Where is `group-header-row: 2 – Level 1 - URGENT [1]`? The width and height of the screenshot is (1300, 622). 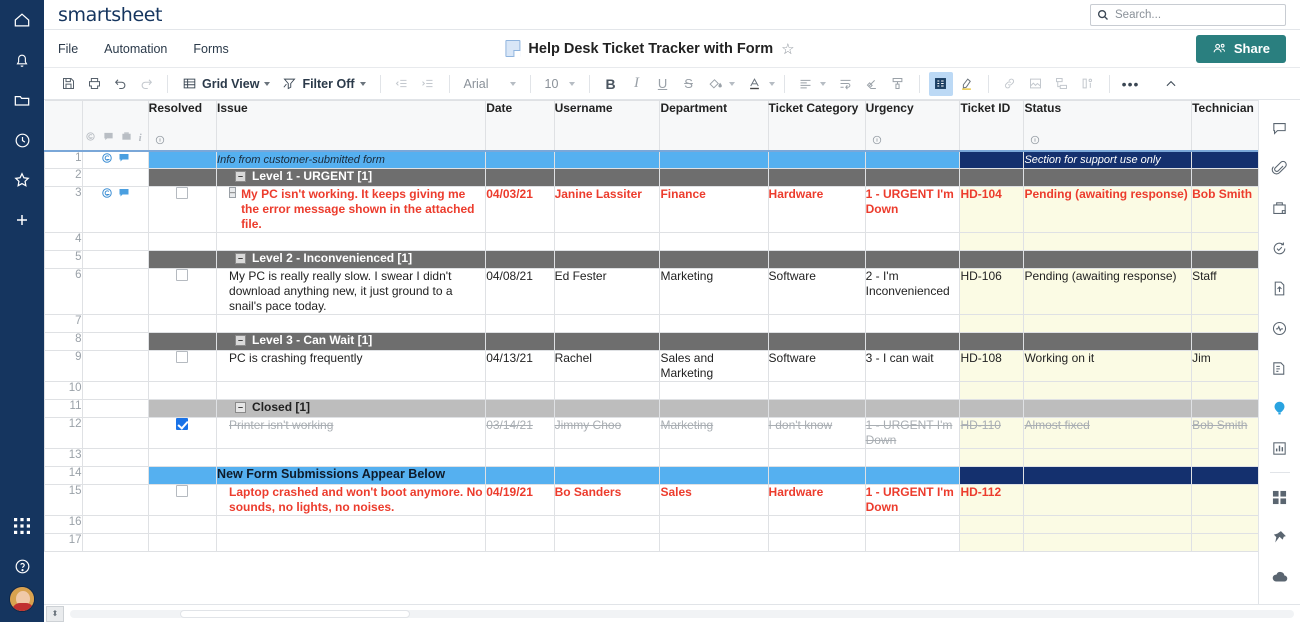
group-header-row: 2 – Level 1 - URGENT [1] is located at coordinates (651, 177).